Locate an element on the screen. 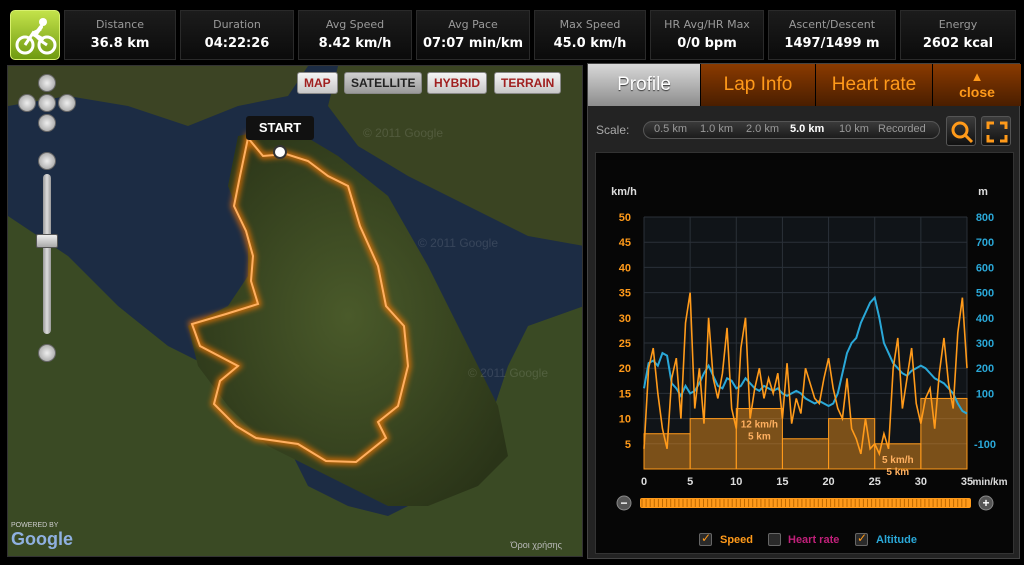 The image size is (1024, 565). pan-down-icon is located at coordinates (47, 123).